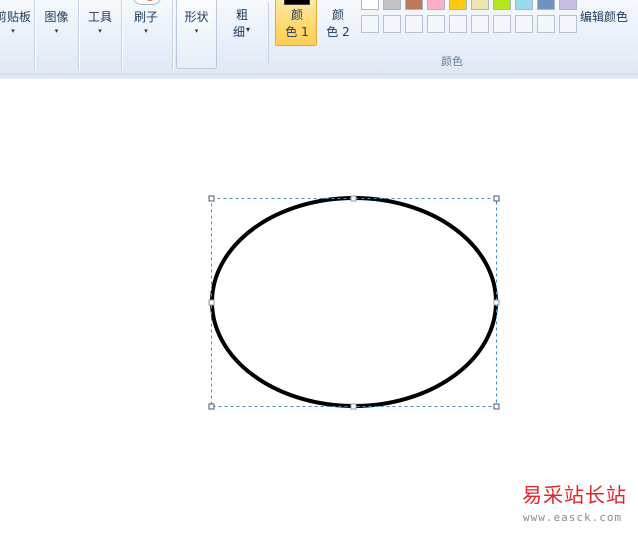  Describe the element at coordinates (211, 302) in the screenshot. I see `resize-handle-left` at that location.